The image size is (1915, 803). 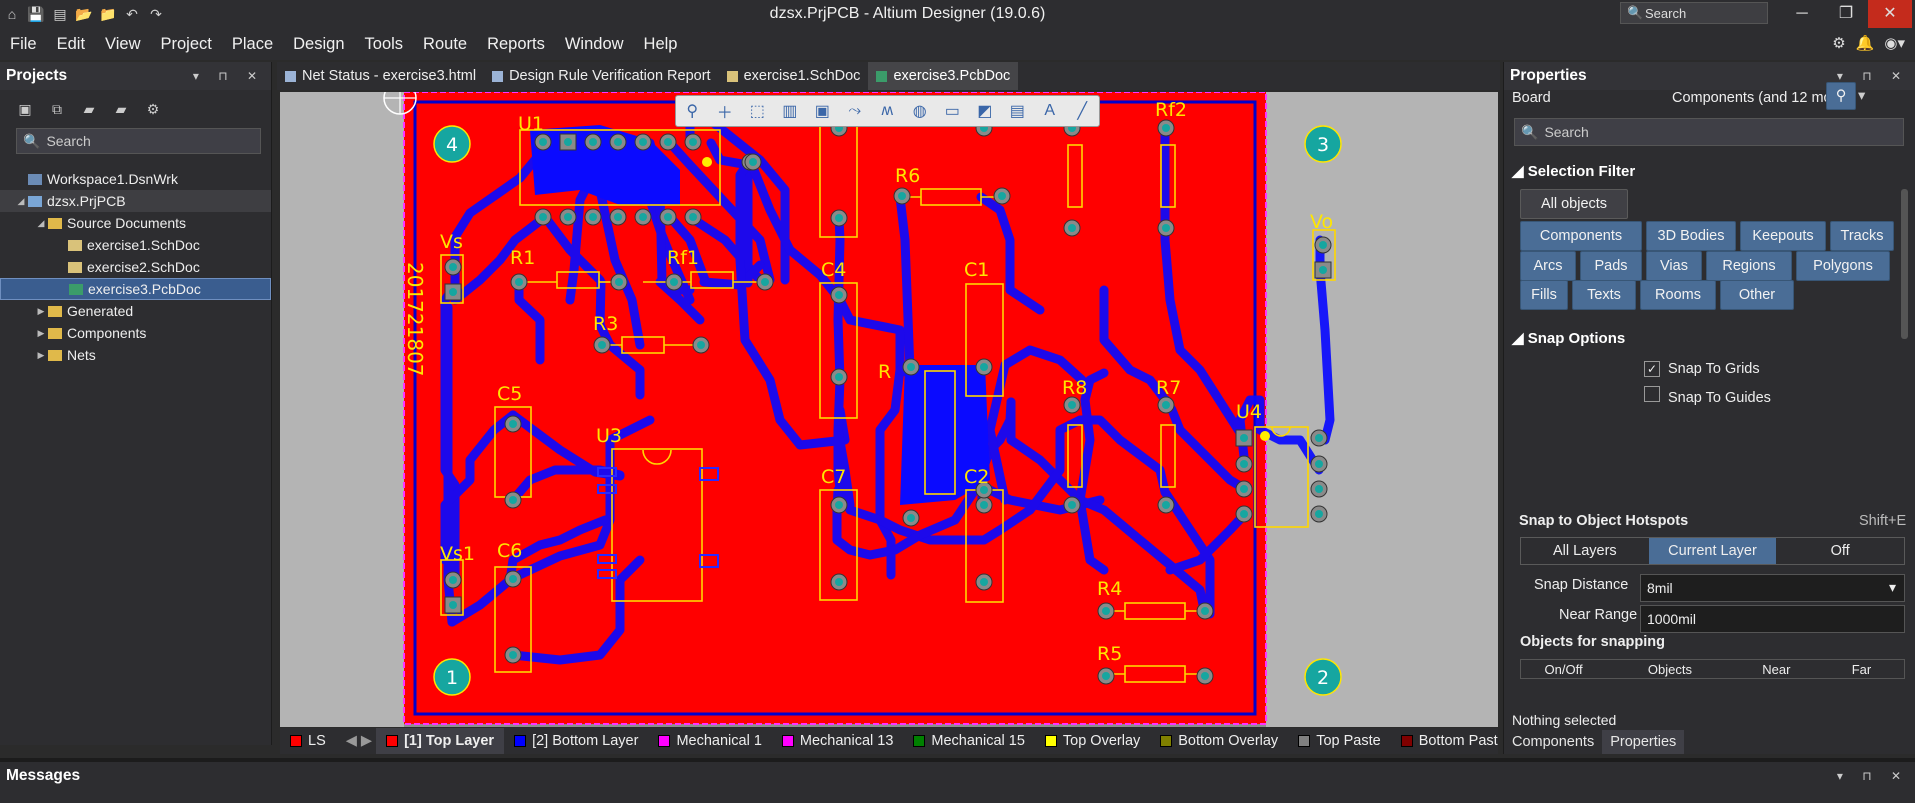 What do you see at coordinates (920, 111) in the screenshot?
I see `via-icon: ◍` at bounding box center [920, 111].